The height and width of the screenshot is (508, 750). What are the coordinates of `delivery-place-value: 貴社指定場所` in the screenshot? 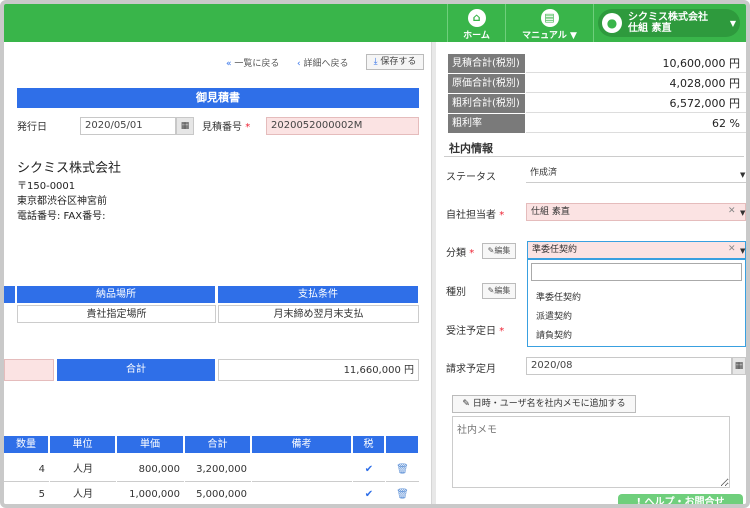 It's located at (116, 314).